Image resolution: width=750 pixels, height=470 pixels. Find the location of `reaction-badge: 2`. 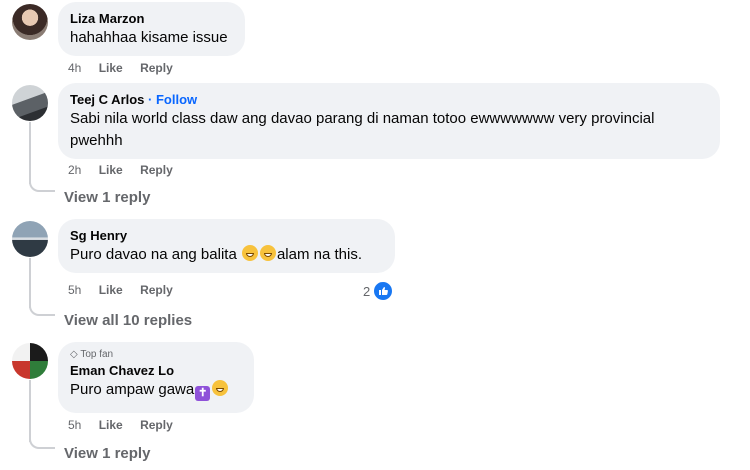

reaction-badge: 2 is located at coordinates (379, 291).